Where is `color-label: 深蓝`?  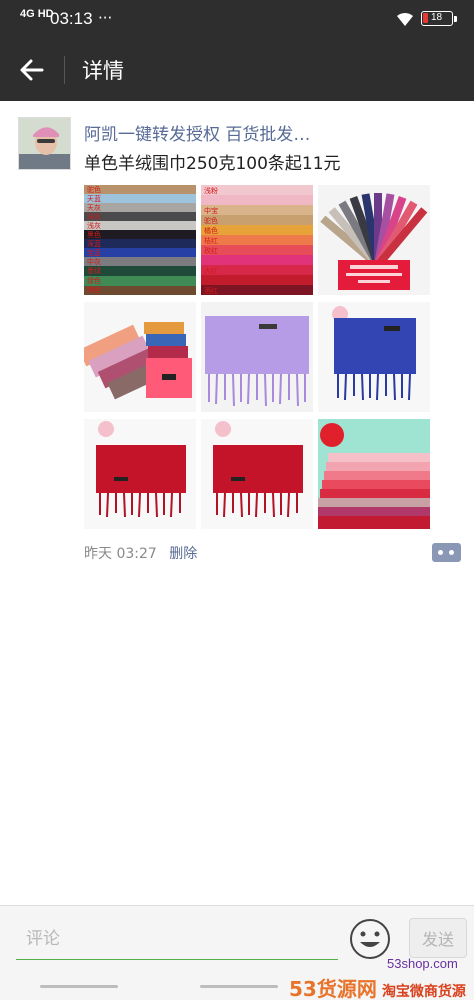
color-label: 深蓝 is located at coordinates (94, 243).